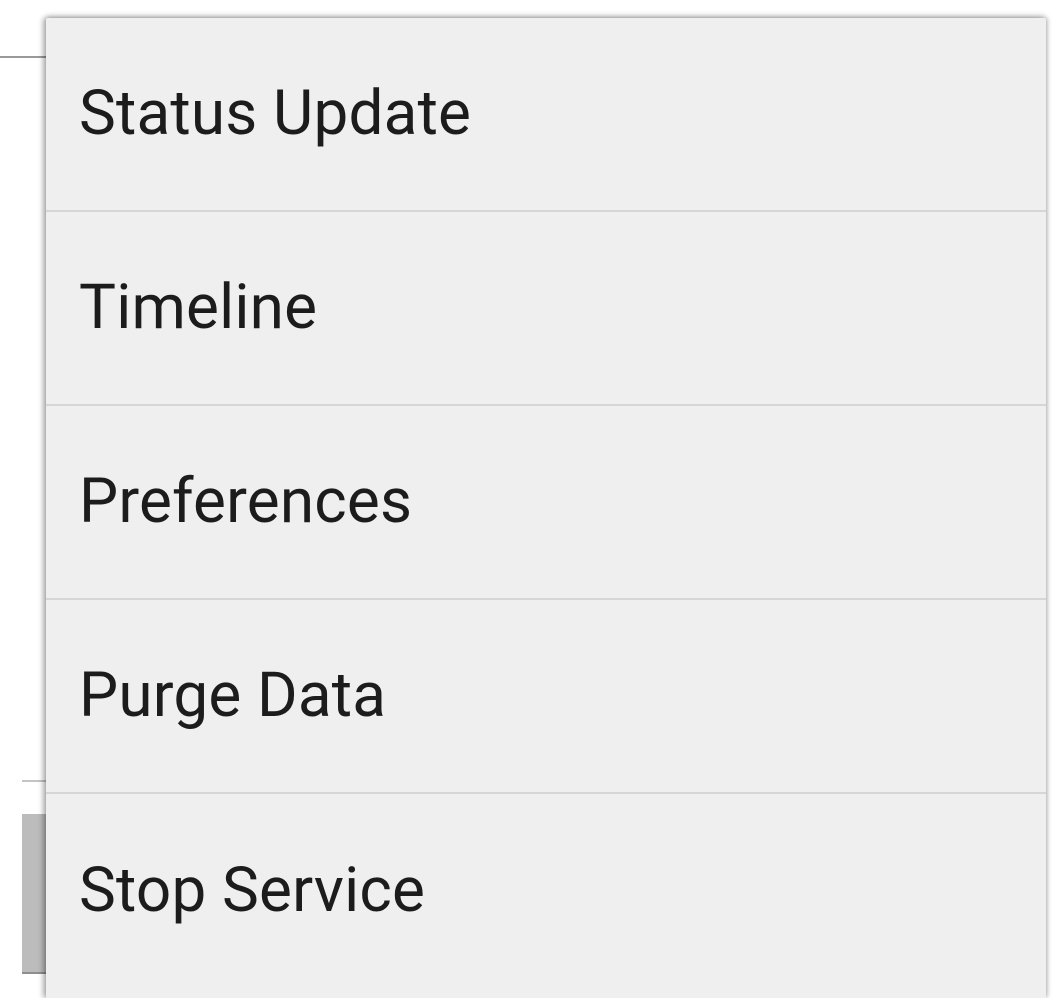 The image size is (1058, 998). What do you see at coordinates (275, 113) in the screenshot?
I see `menu-item-label: Status Update` at bounding box center [275, 113].